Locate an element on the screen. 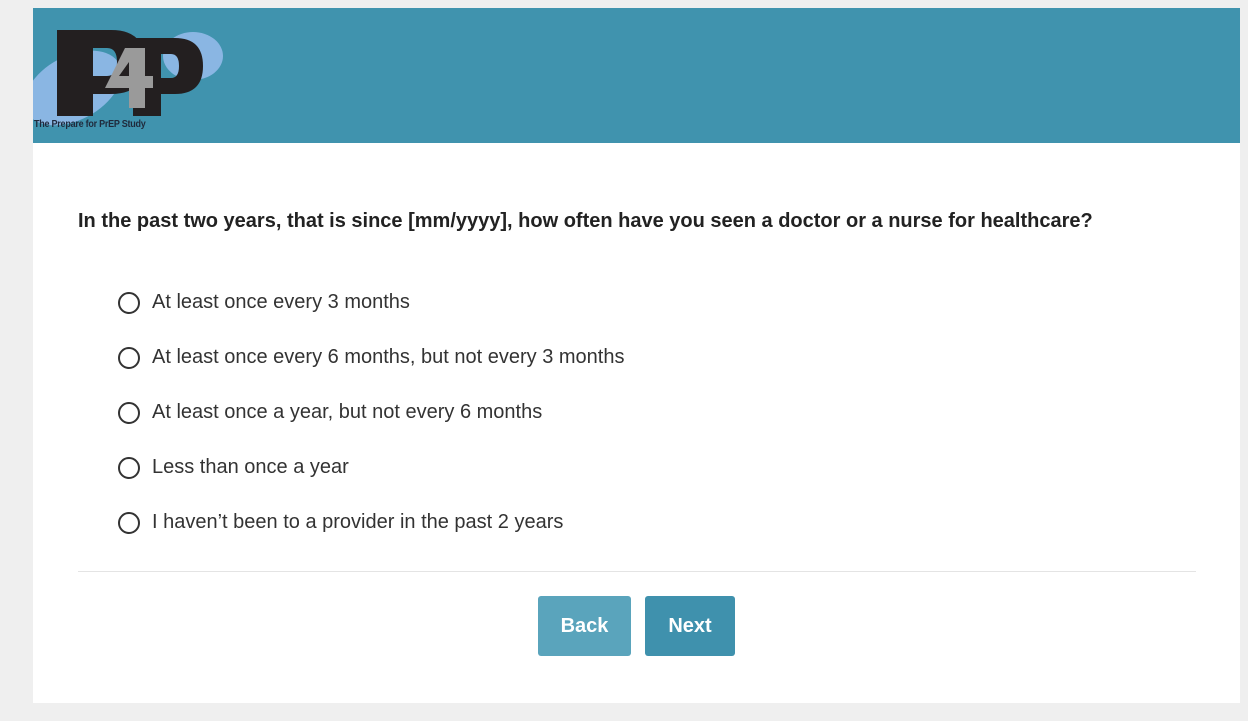 The width and height of the screenshot is (1248, 721). back-button: Back is located at coordinates (584, 626).